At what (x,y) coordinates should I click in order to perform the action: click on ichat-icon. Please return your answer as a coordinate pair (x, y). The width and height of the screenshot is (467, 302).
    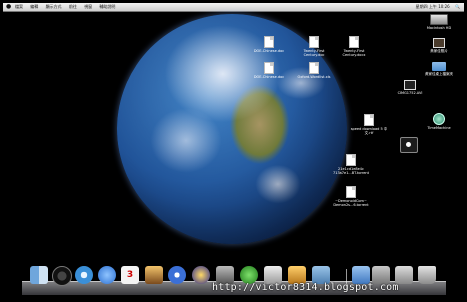
    Looking at the image, I should click on (107, 275).